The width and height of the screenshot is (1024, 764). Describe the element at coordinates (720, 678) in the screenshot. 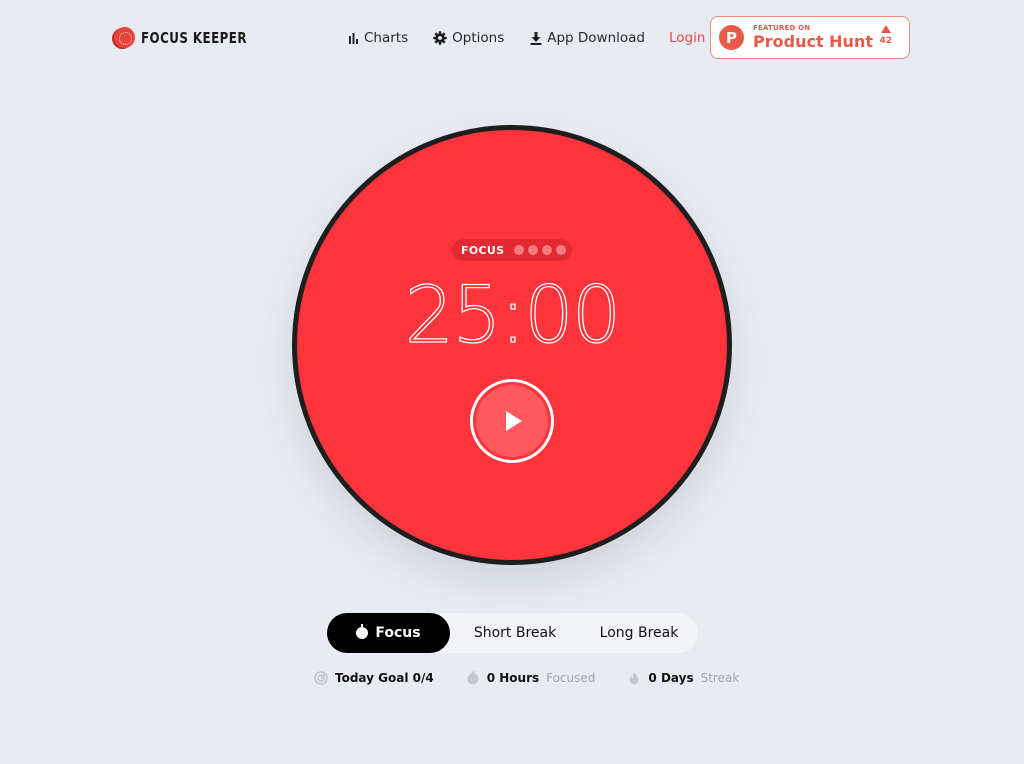

I see `streak-suffix: Streak` at that location.